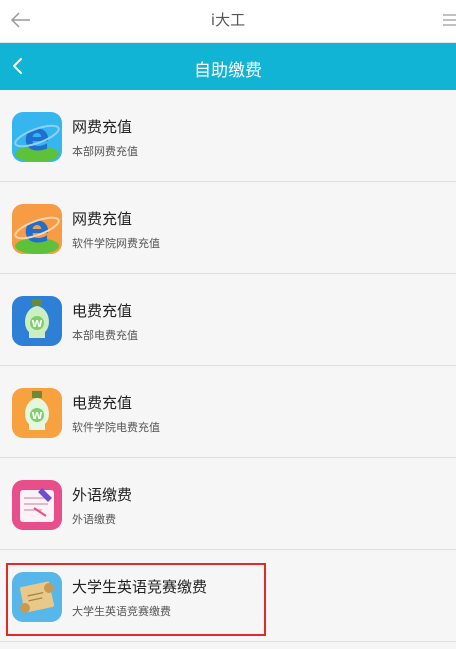 The image size is (456, 649). I want to click on app-title: i大工, so click(228, 20).